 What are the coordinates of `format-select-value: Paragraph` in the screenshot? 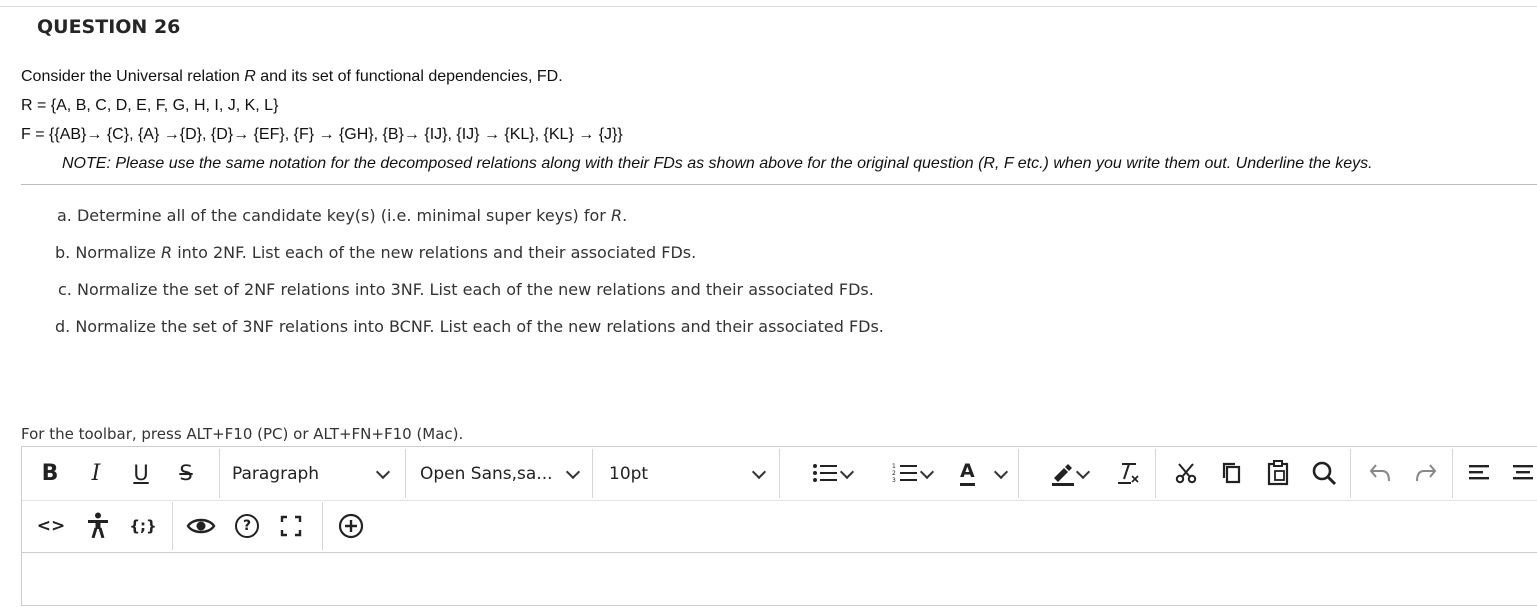 It's located at (276, 473).